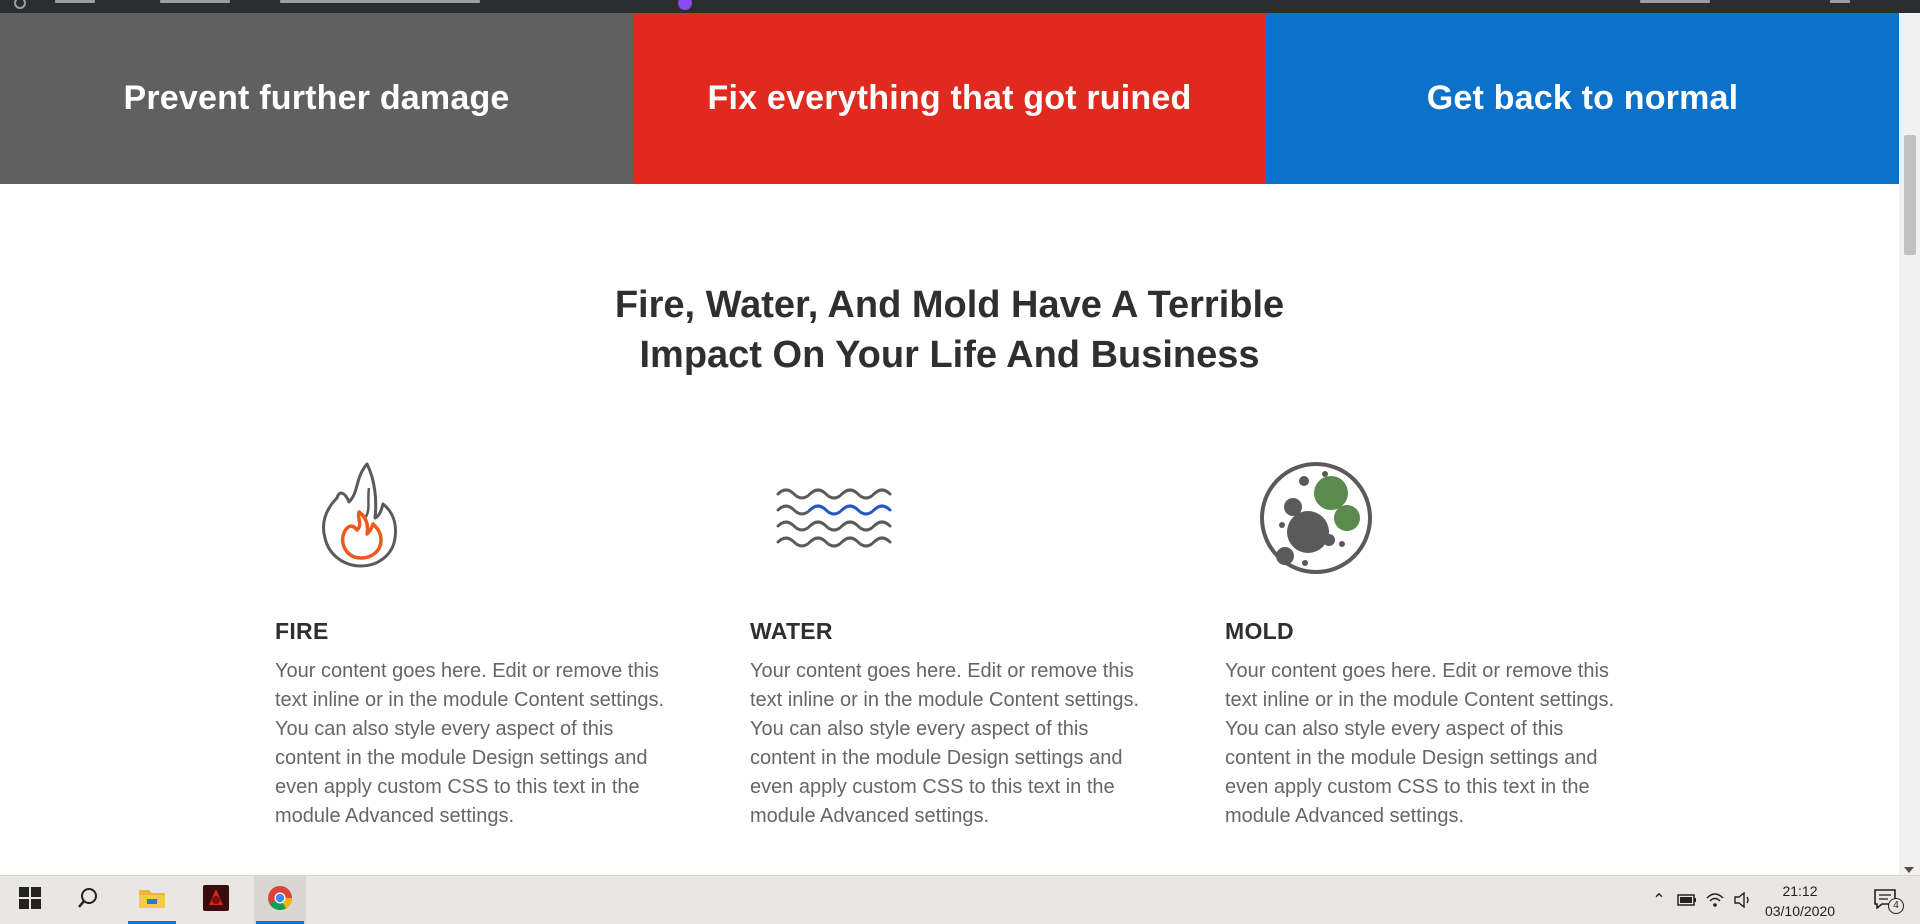 Image resolution: width=1920 pixels, height=924 pixels. I want to click on system-tray: ⌃, so click(1701, 900).